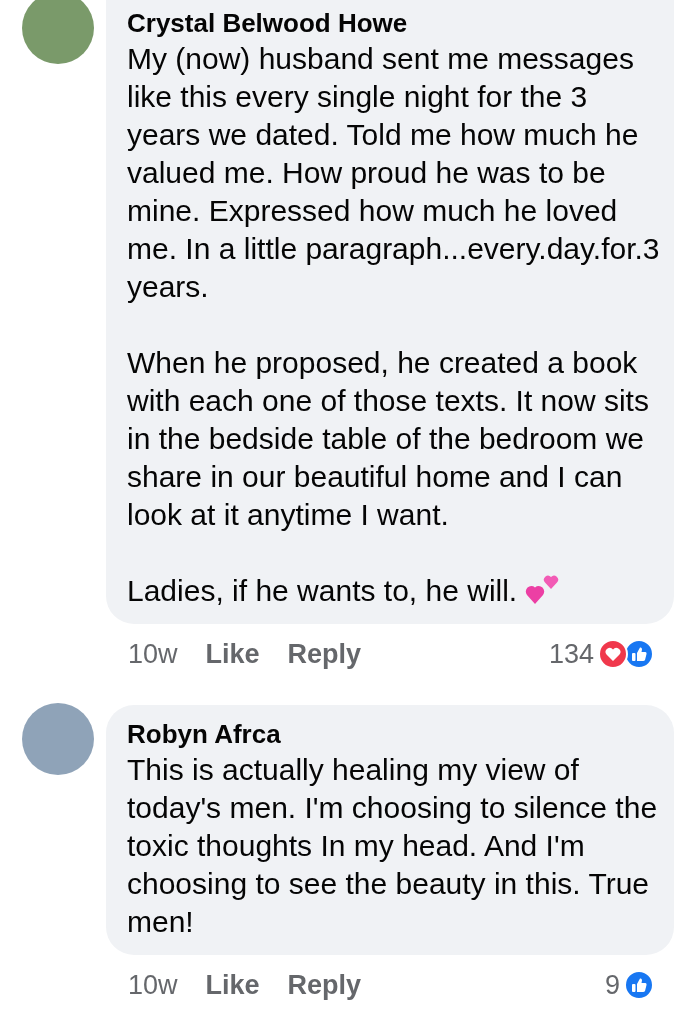 The width and height of the screenshot is (700, 1024). I want to click on author-name: Robyn Afrca, so click(396, 733).